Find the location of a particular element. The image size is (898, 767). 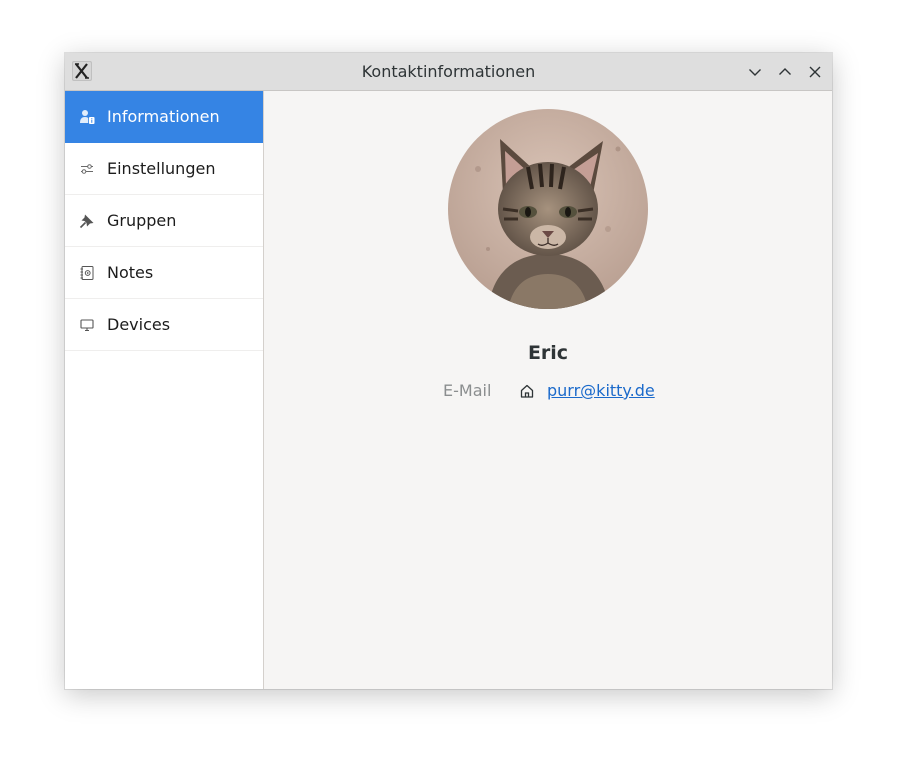

sidebar-item-einstellungen: Einstellungen is located at coordinates (164, 169).